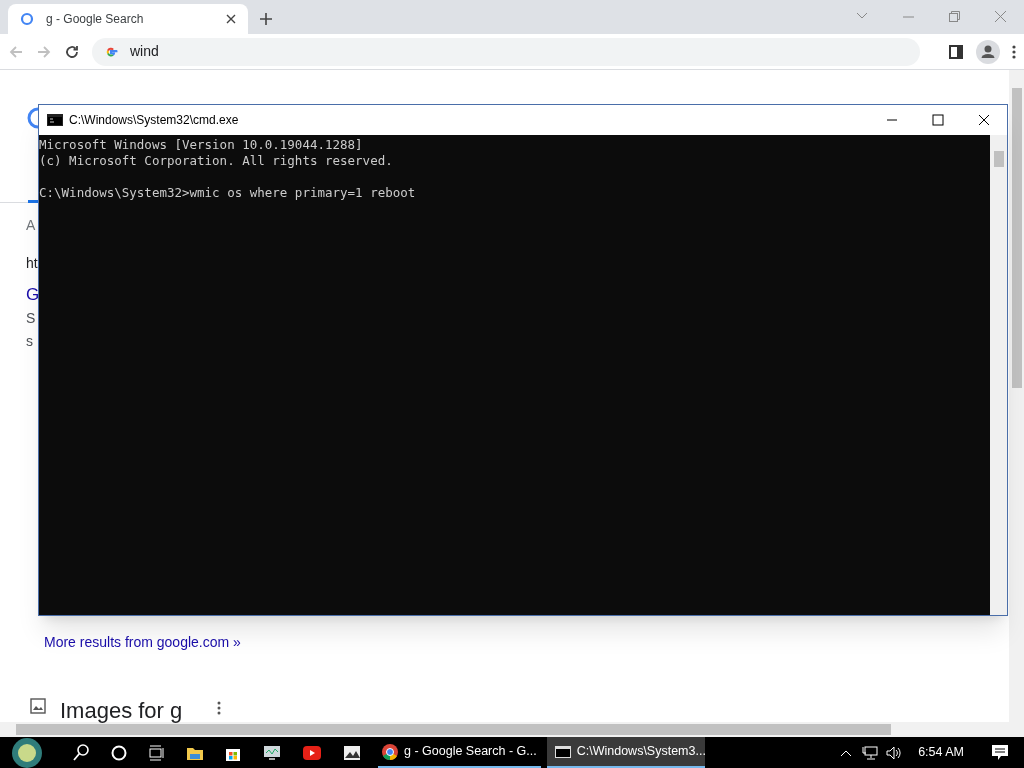 Image resolution: width=1024 pixels, height=768 pixels. I want to click on page-text: G, so click(33, 295).